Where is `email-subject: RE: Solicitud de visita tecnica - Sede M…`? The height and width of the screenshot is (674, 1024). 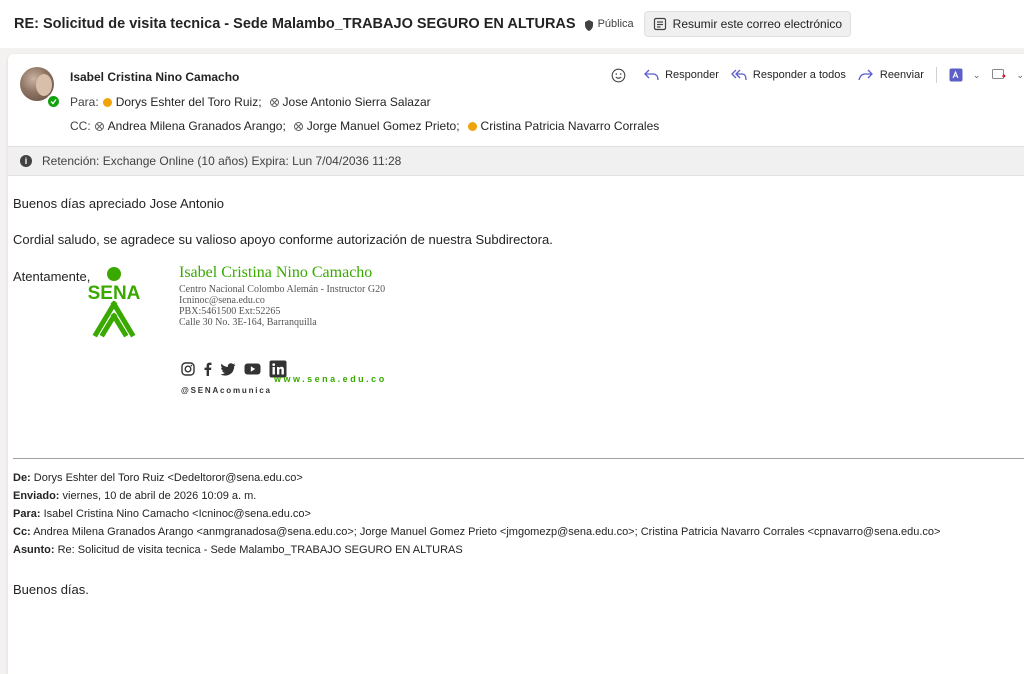
email-subject: RE: Solicitud de visita tecnica - Sede M… is located at coordinates (295, 24).